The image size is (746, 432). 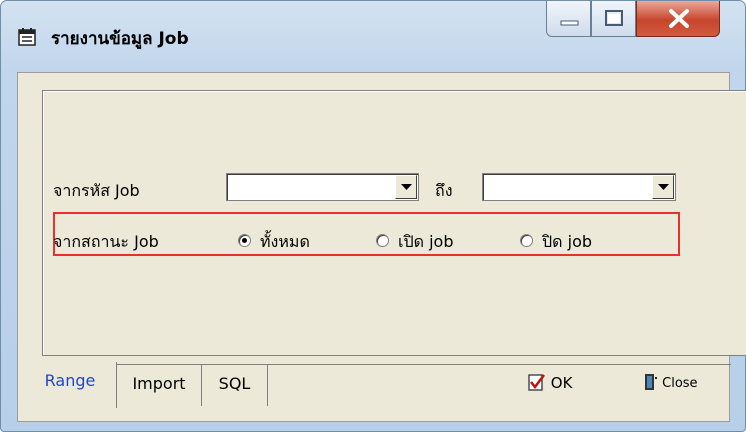 I want to click on tab-range: Range, so click(x=70, y=385).